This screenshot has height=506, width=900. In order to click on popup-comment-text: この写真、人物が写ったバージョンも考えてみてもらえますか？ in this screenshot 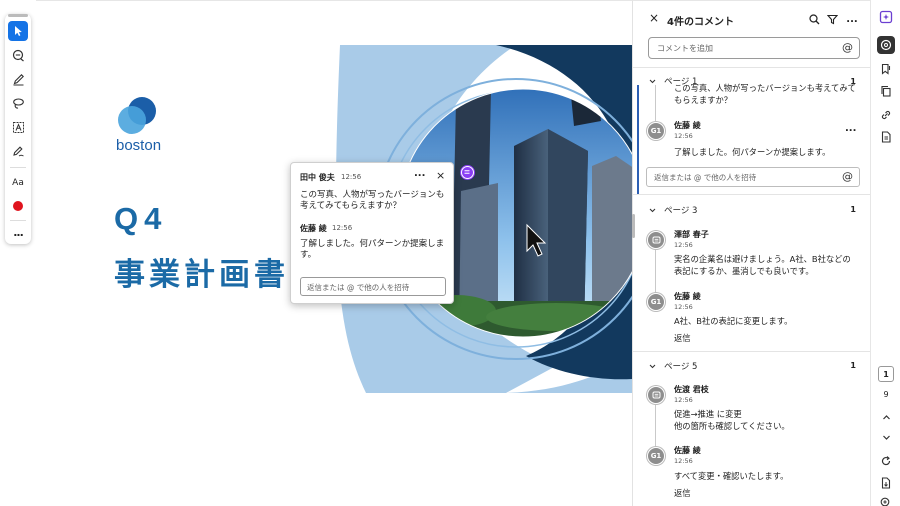, I will do `click(372, 200)`.